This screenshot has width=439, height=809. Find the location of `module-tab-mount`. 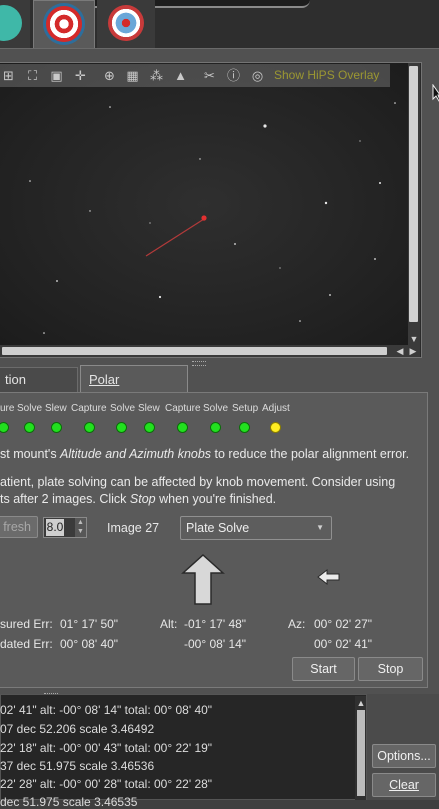

module-tab-mount is located at coordinates (15, 24).